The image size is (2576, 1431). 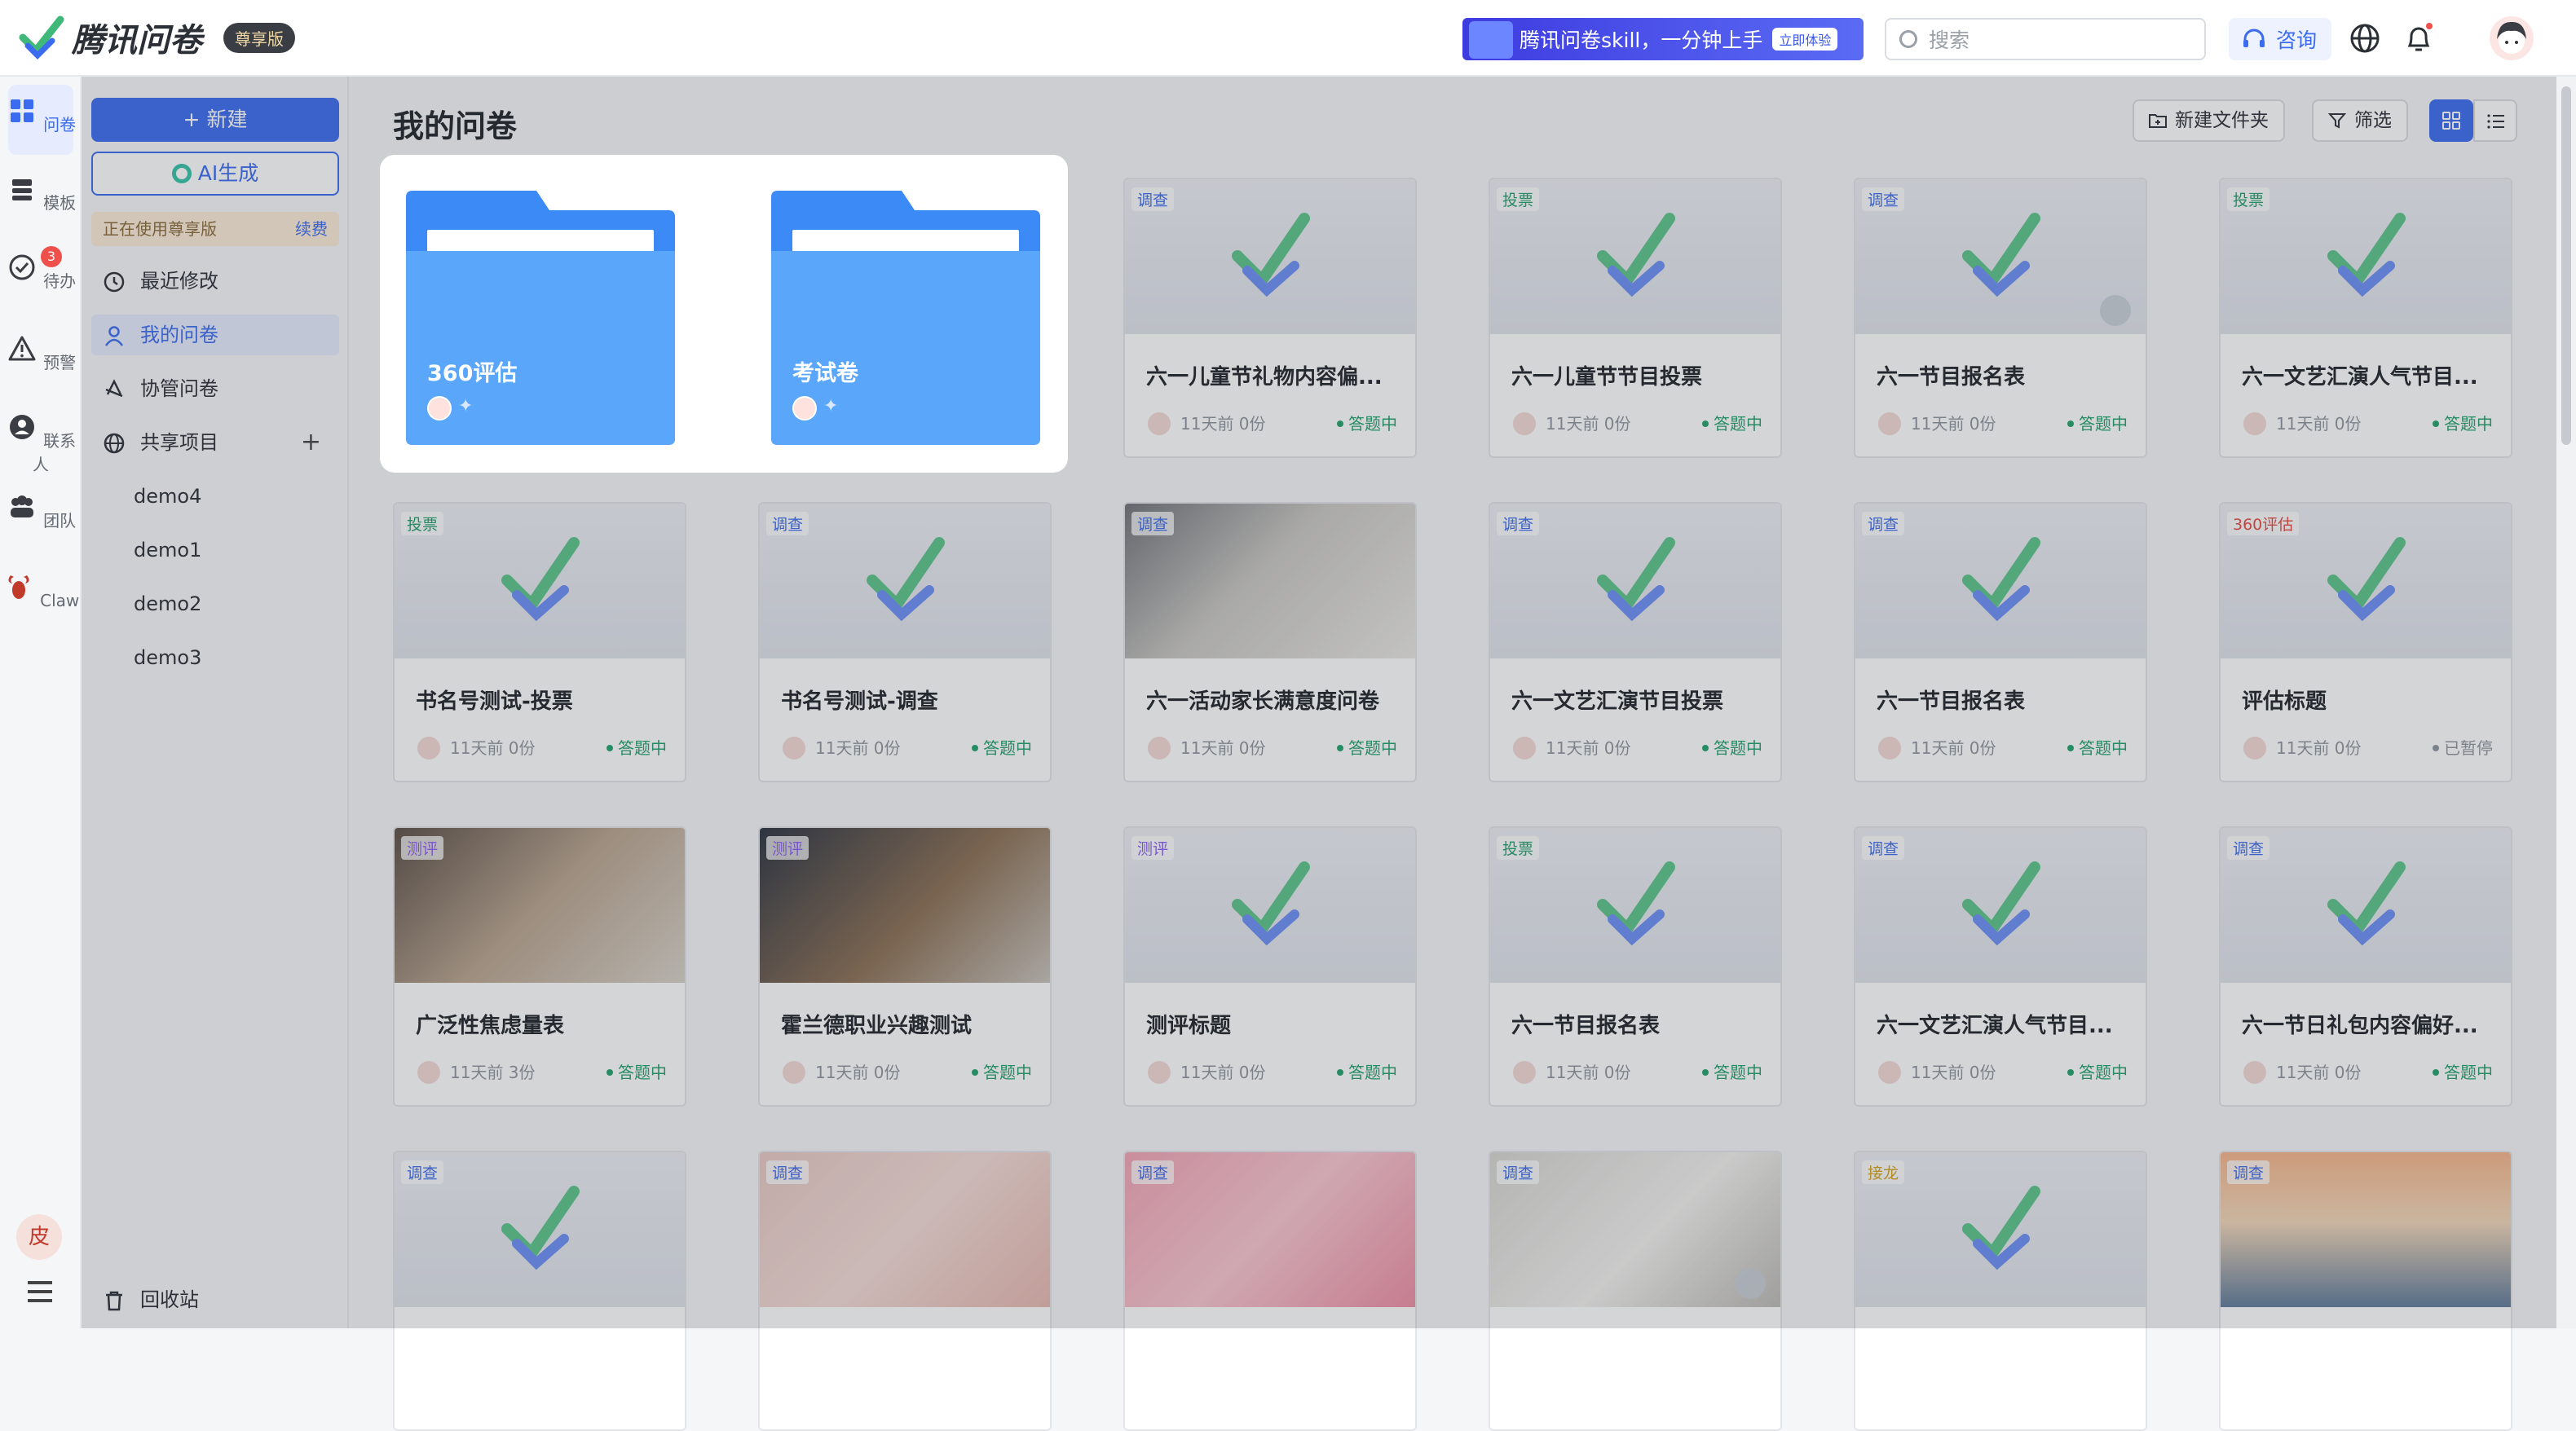 I want to click on rail-item-contacts: 联系人, so click(x=41, y=443).